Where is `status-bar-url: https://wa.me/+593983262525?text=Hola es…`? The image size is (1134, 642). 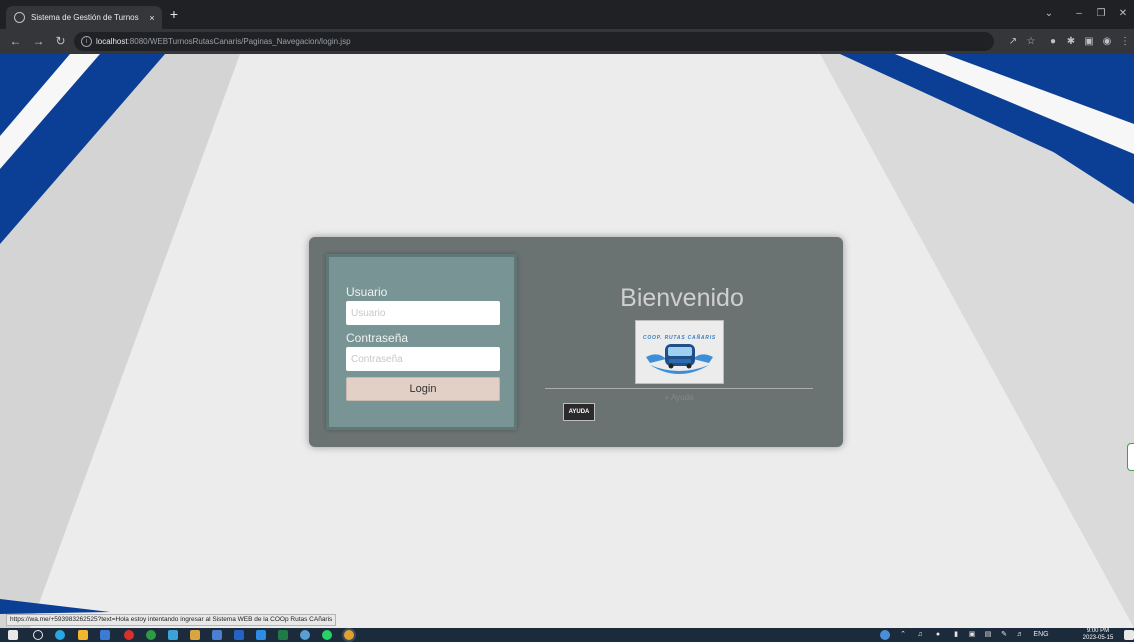
status-bar-url: https://wa.me/+593983262525?text=Hola es… is located at coordinates (171, 620).